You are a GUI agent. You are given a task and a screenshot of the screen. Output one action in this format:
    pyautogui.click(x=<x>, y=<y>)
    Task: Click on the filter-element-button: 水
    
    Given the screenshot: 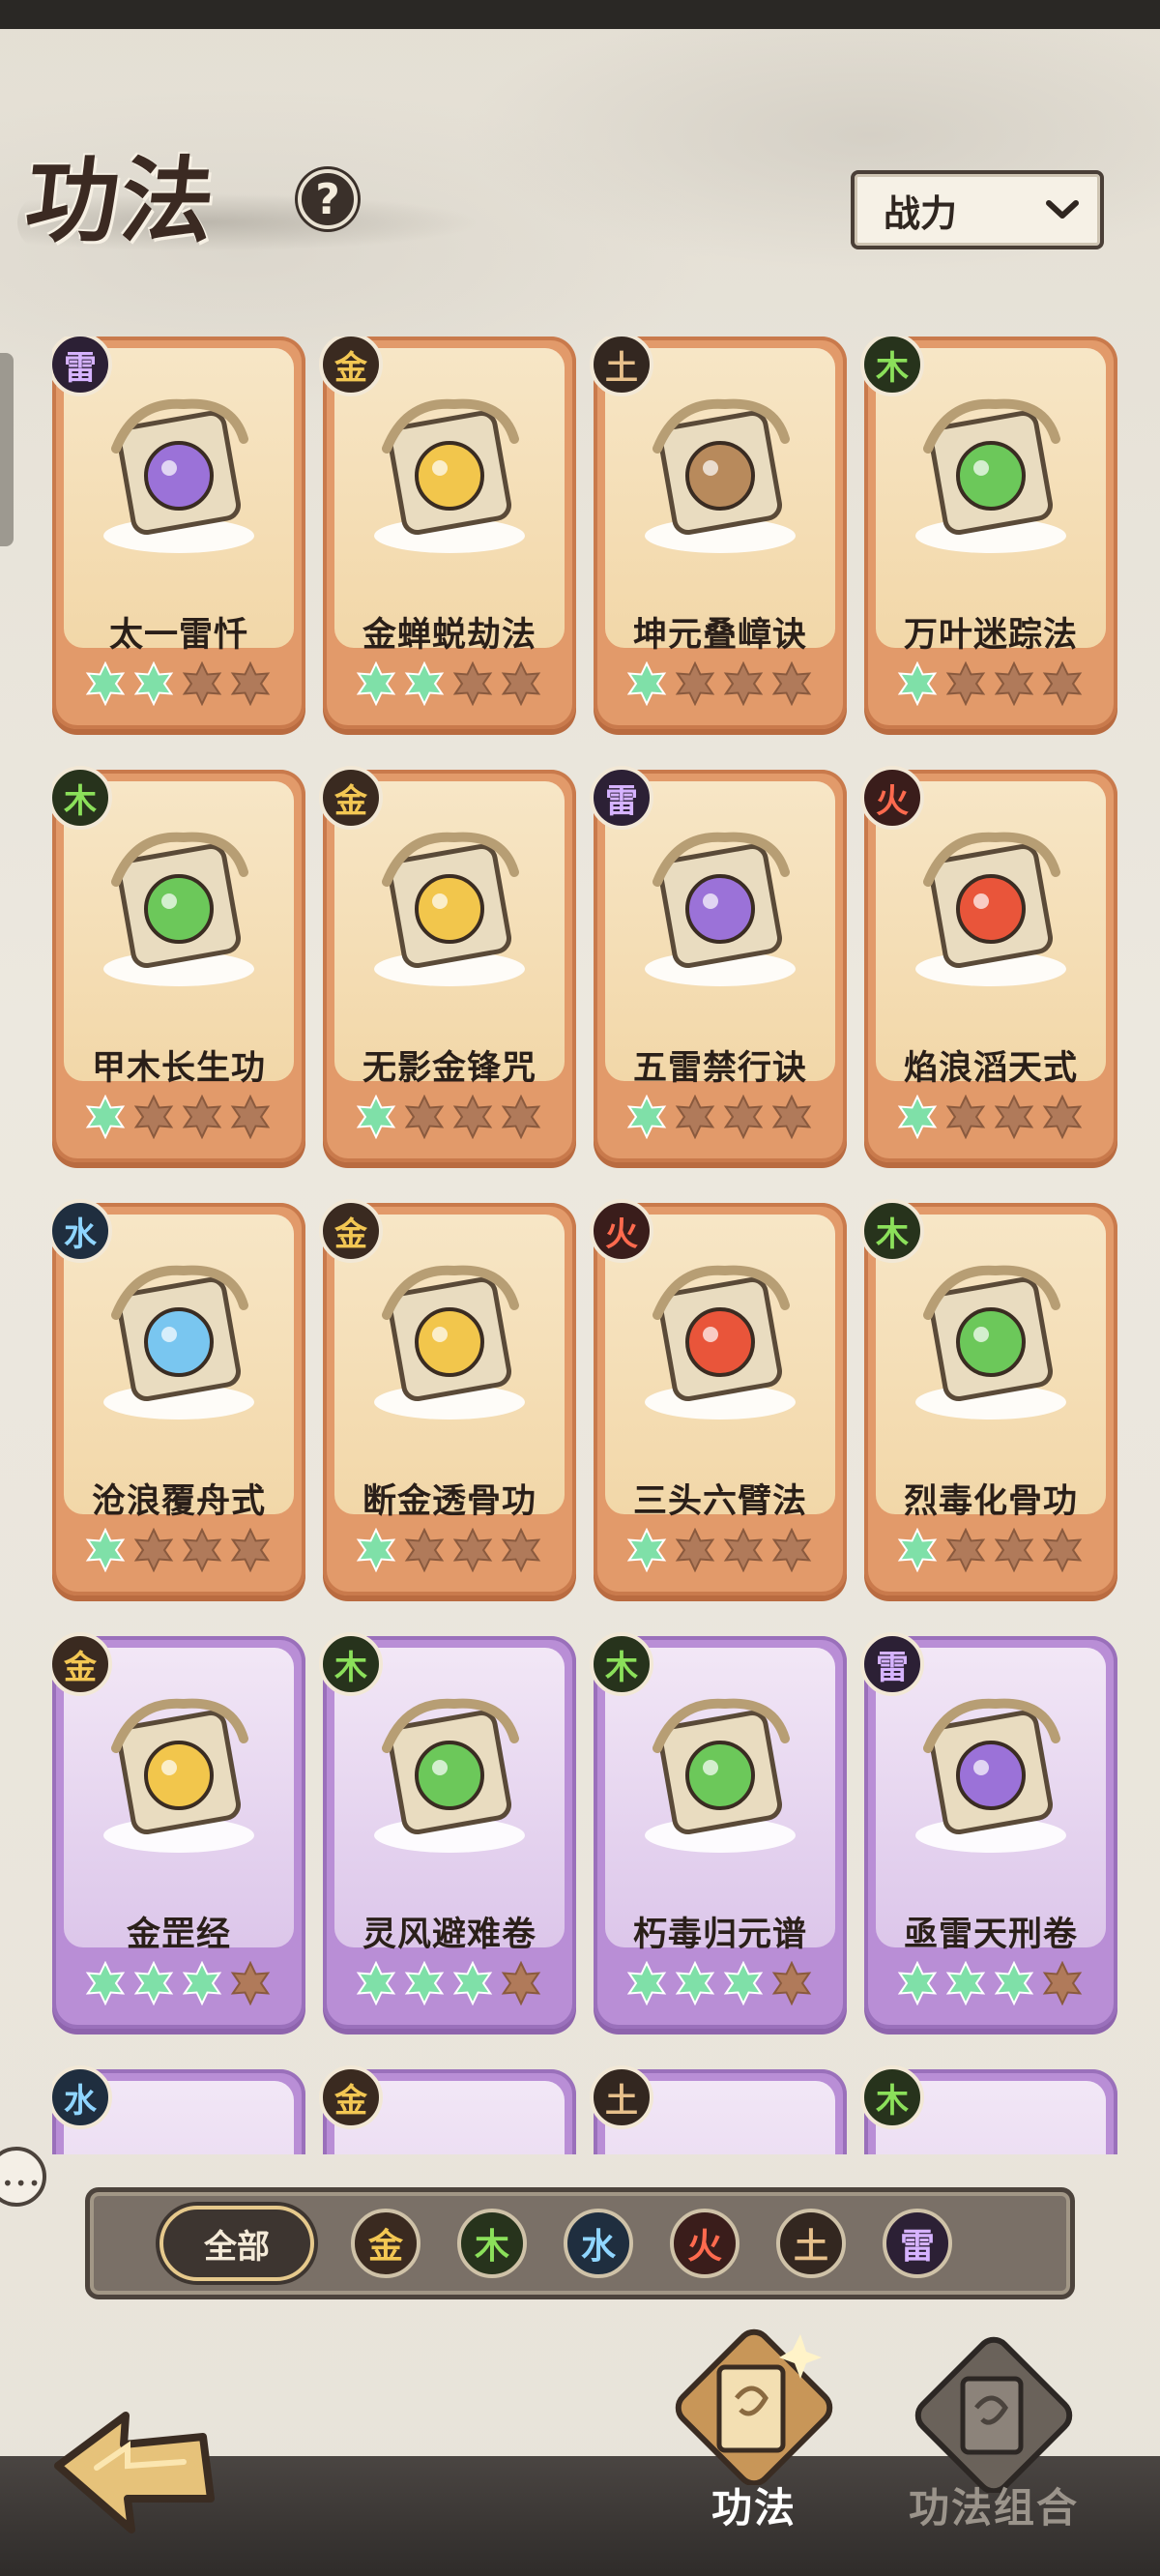 What is the action you would take?
    pyautogui.click(x=598, y=2243)
    